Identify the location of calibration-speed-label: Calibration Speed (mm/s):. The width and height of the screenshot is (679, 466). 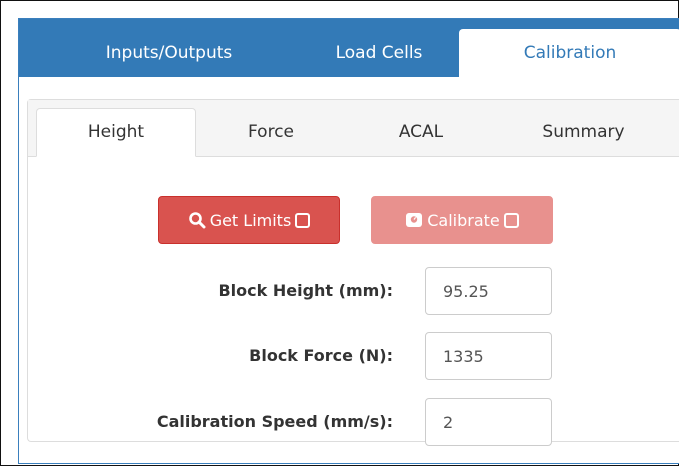
(274, 421).